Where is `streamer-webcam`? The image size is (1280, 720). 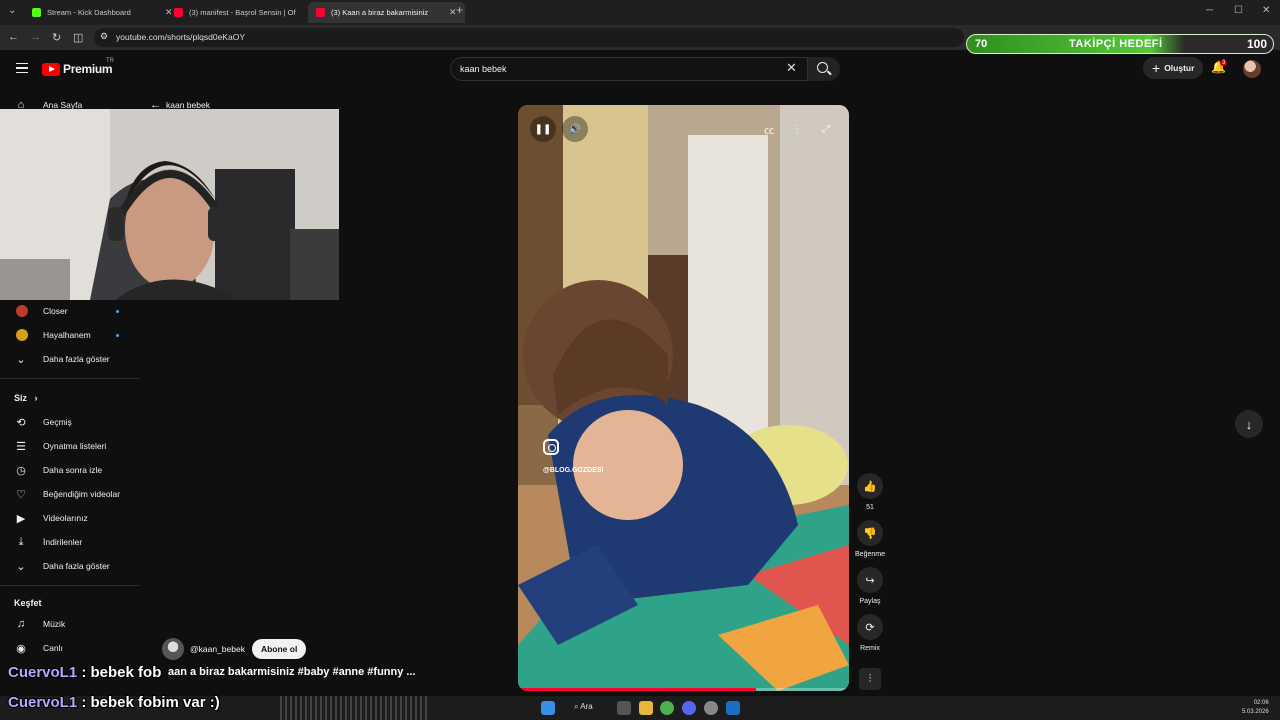 streamer-webcam is located at coordinates (169, 204).